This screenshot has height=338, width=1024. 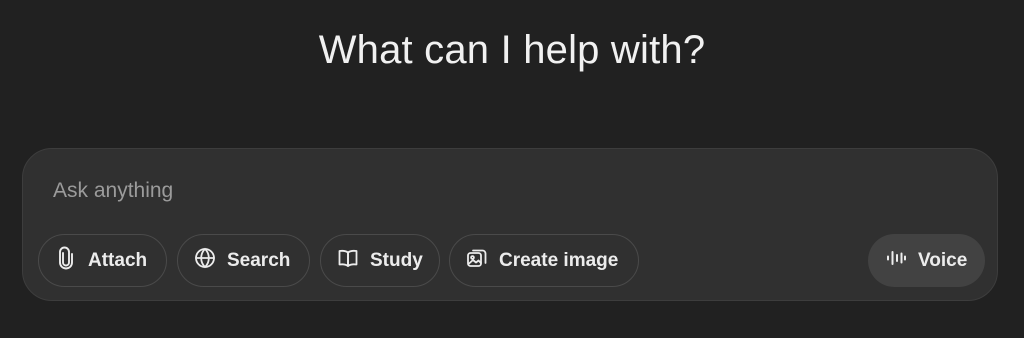 I want to click on search-button: Search, so click(x=243, y=260).